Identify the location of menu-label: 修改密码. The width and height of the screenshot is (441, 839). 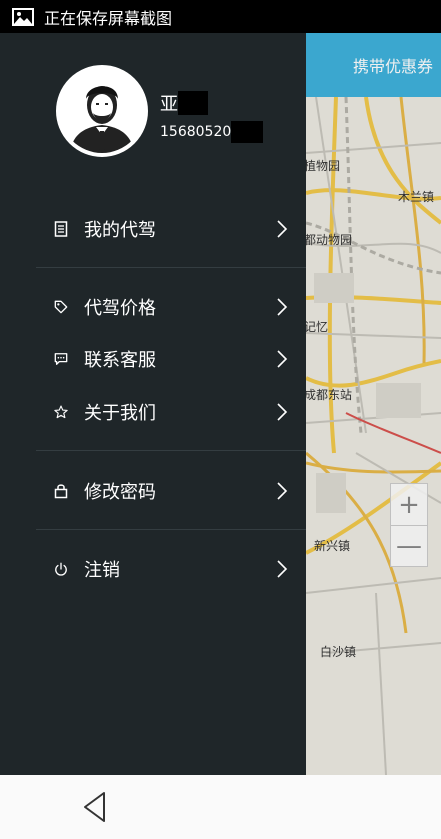
(120, 492).